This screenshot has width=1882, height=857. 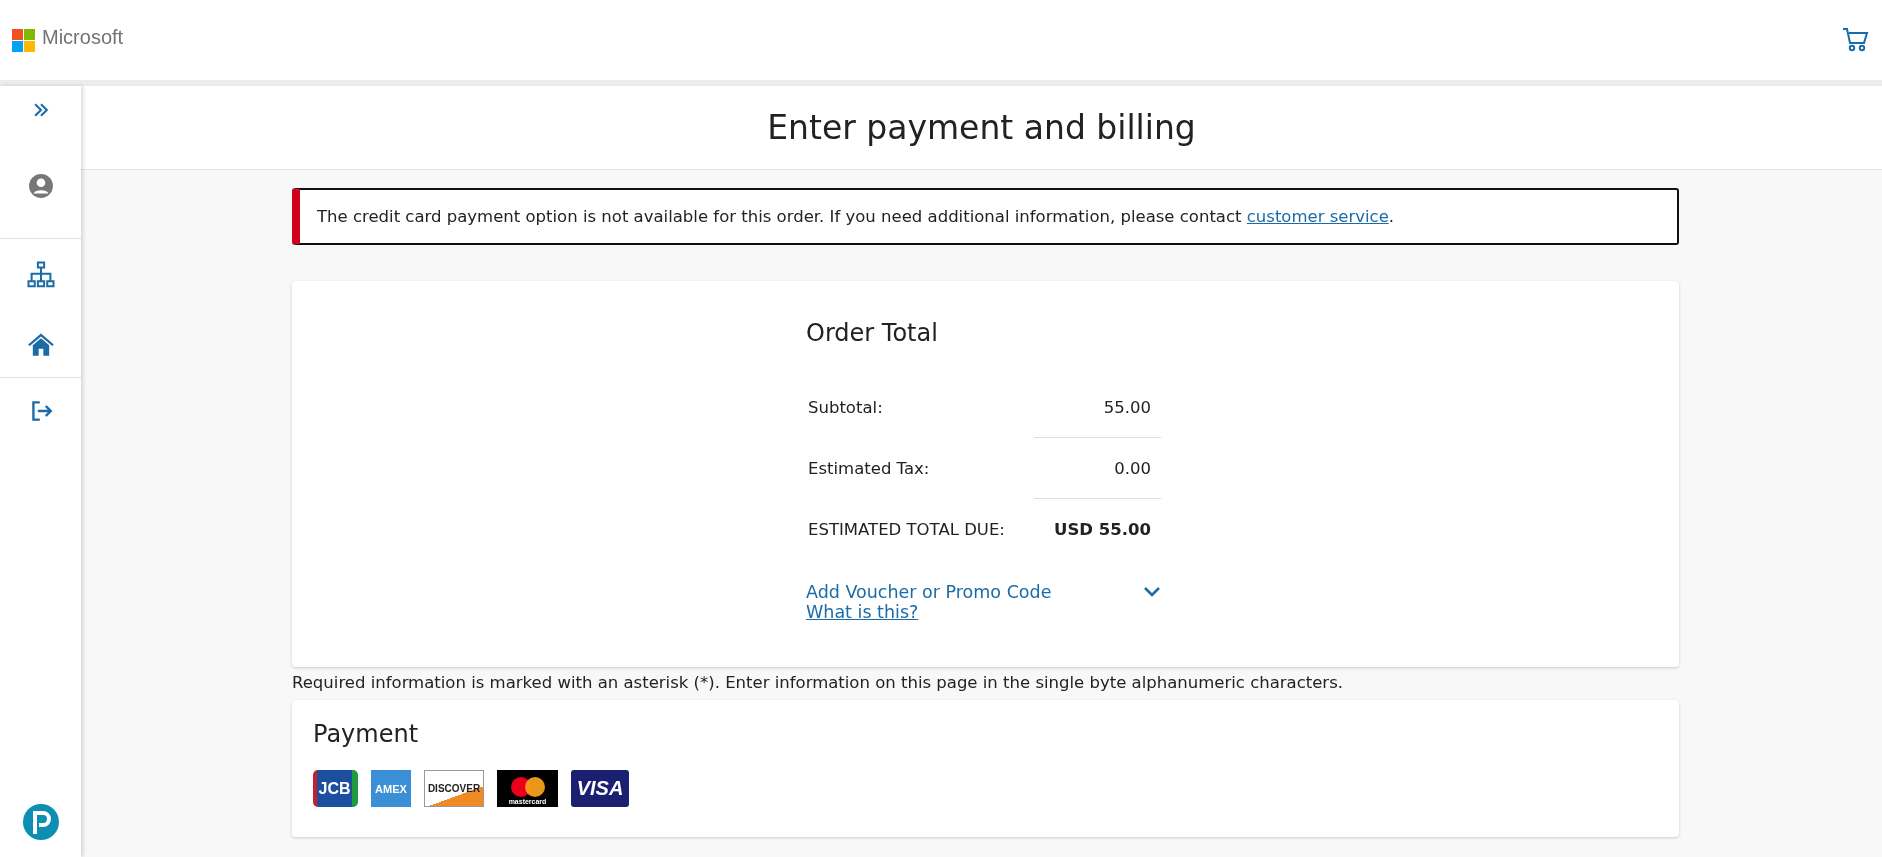 I want to click on card-brand-logo: VISA, so click(x=600, y=788).